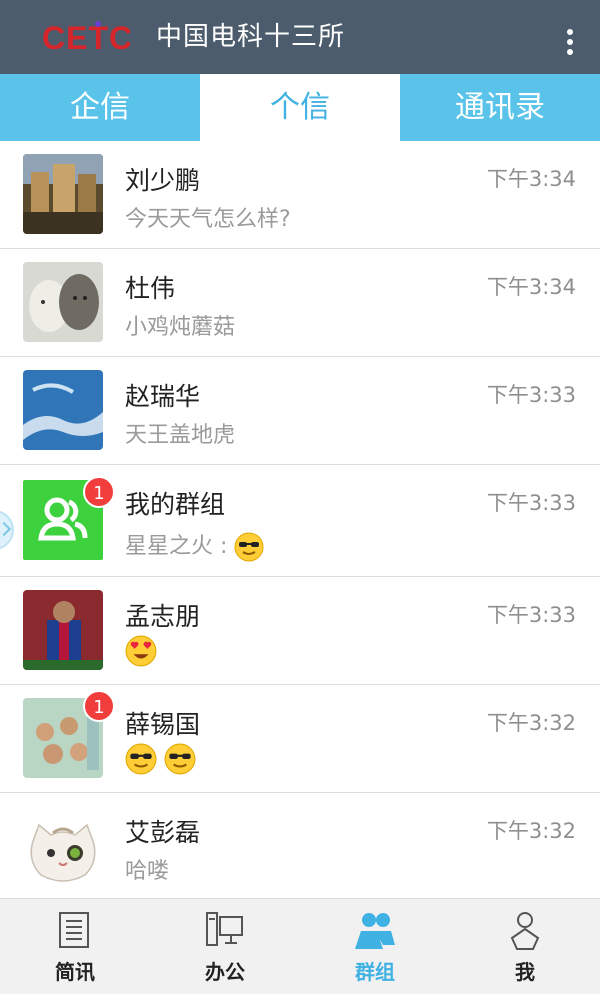 The height and width of the screenshot is (994, 600). I want to click on contact-name: 薛锡国, so click(163, 724).